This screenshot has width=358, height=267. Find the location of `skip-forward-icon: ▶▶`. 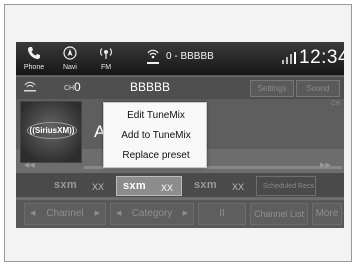

skip-forward-icon: ▶▶ is located at coordinates (325, 165).